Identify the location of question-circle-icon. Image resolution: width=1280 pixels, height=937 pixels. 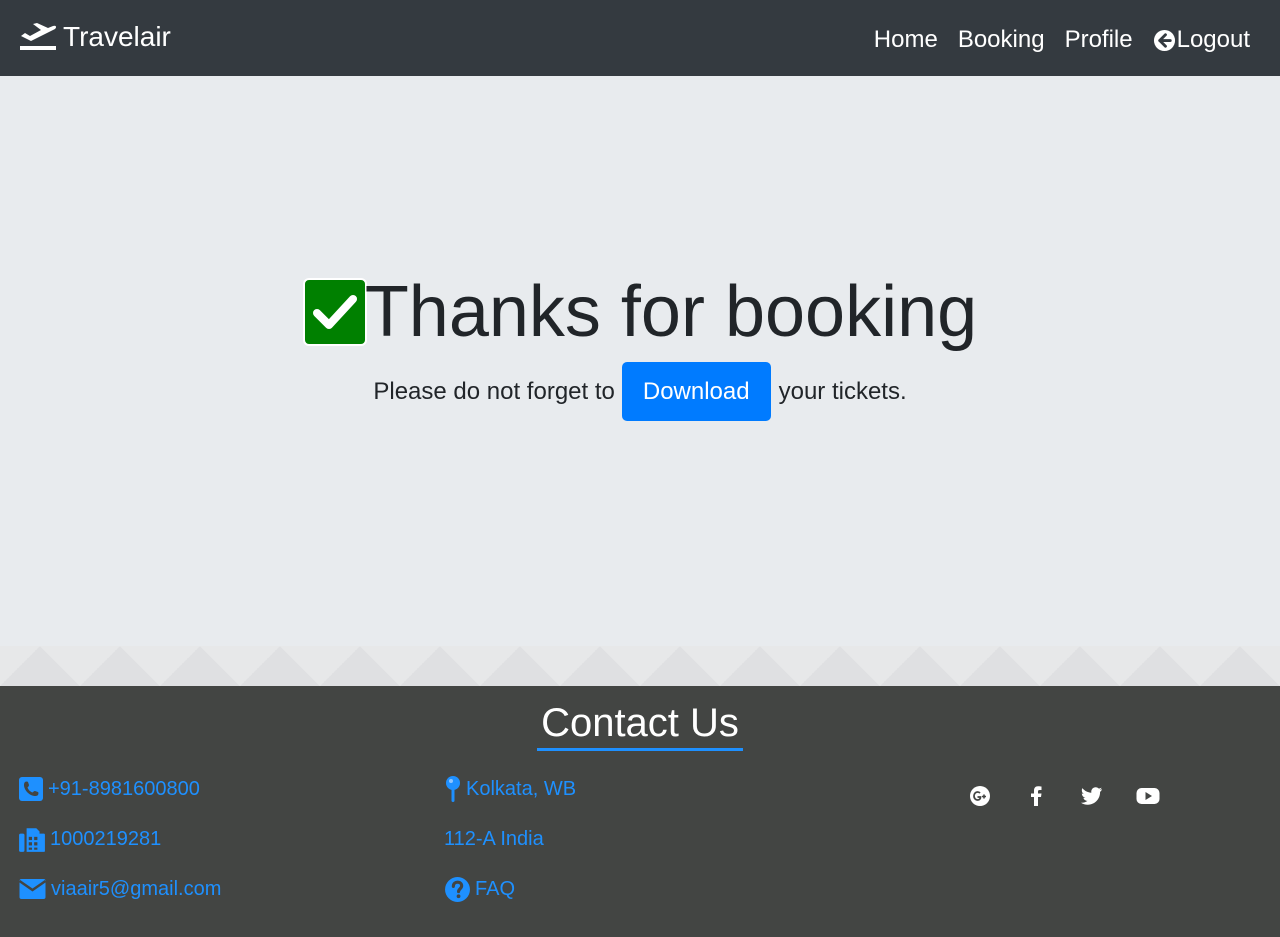
(457, 889).